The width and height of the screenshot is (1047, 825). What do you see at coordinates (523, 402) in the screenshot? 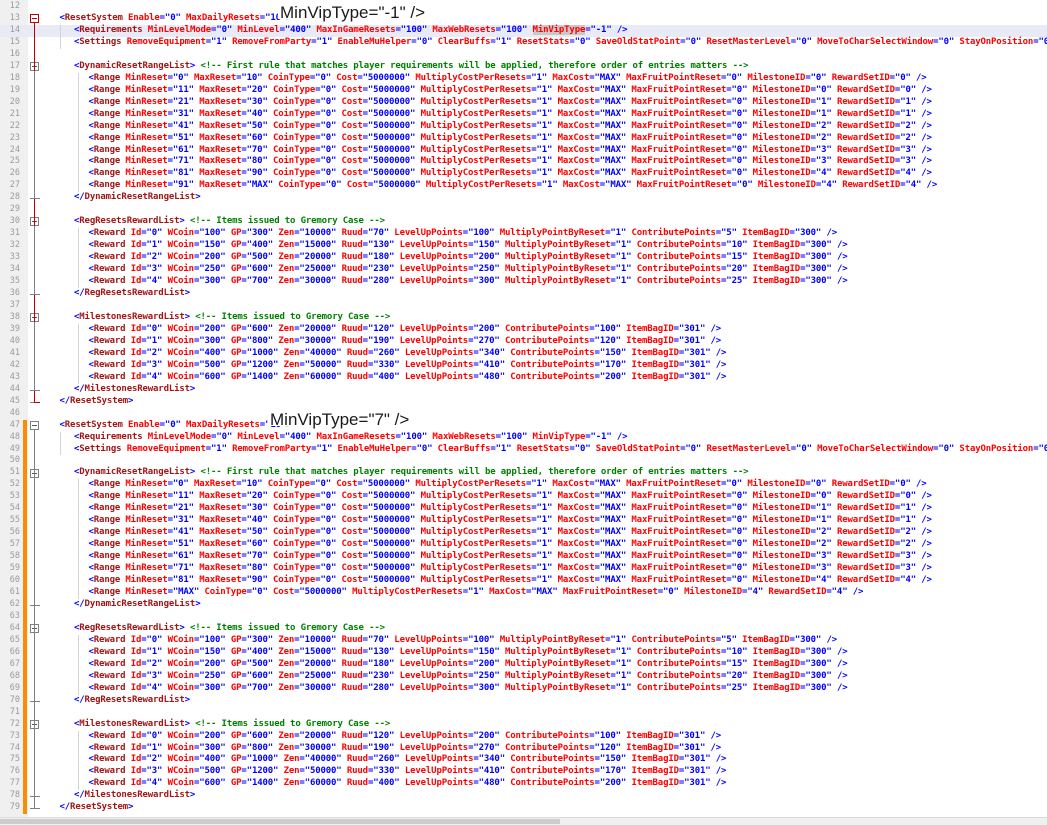
I see `code-line: 45 </ResetSystem>` at bounding box center [523, 402].